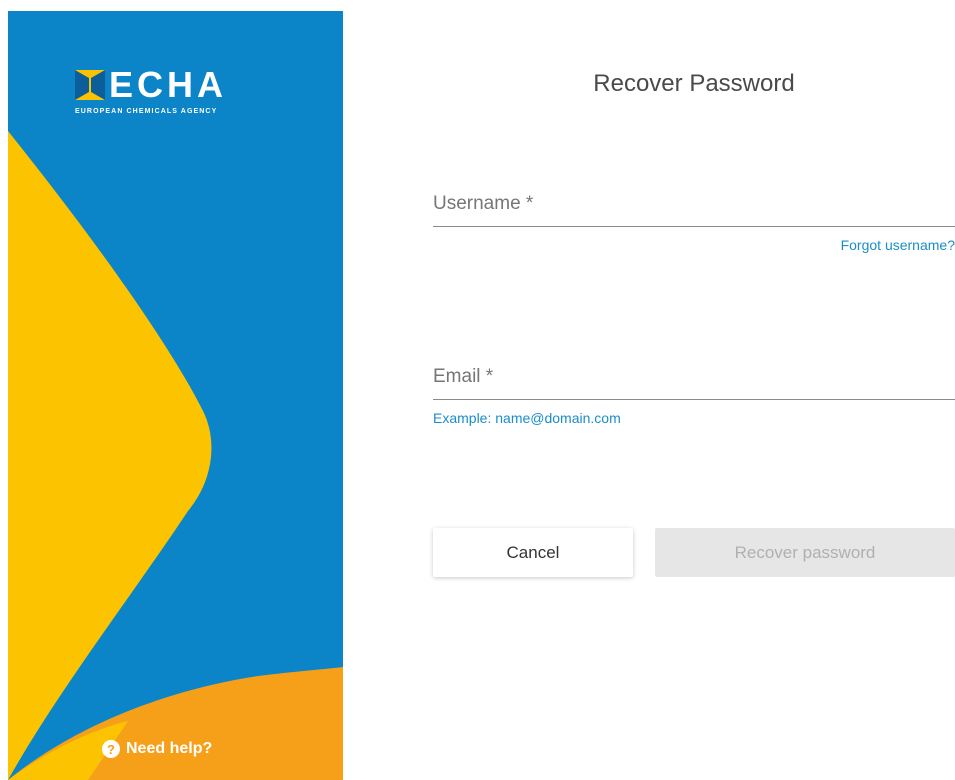  I want to click on need-help-label: Need help?, so click(169, 748).